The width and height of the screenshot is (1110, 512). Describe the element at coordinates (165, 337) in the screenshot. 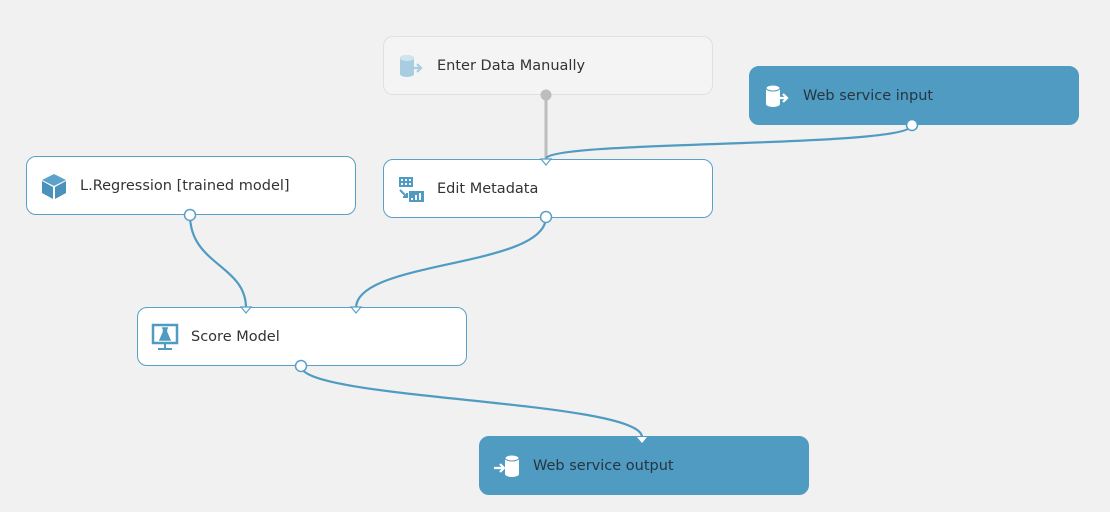

I see `score-model-icon` at that location.